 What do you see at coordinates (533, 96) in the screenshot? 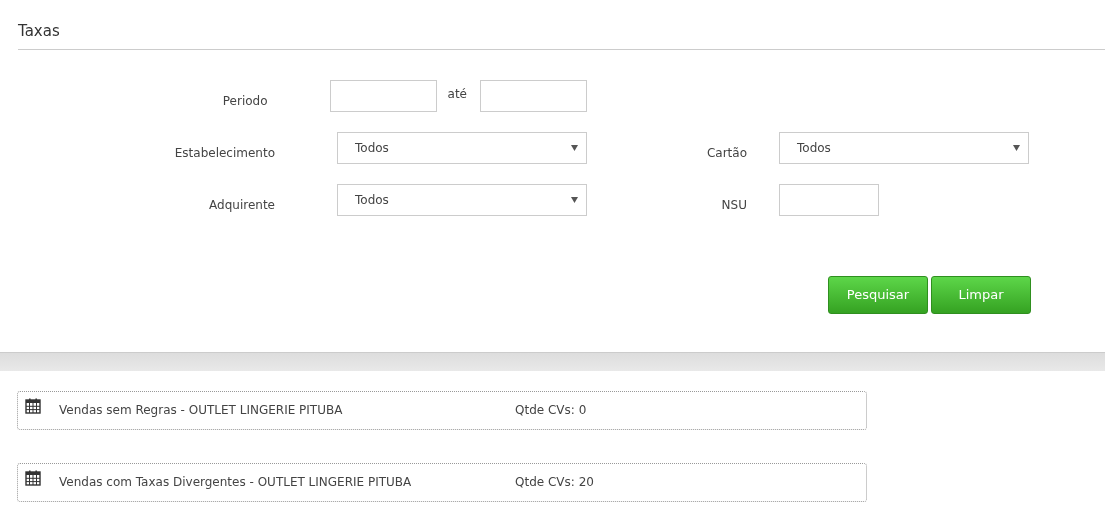
I see `date-to-field` at bounding box center [533, 96].